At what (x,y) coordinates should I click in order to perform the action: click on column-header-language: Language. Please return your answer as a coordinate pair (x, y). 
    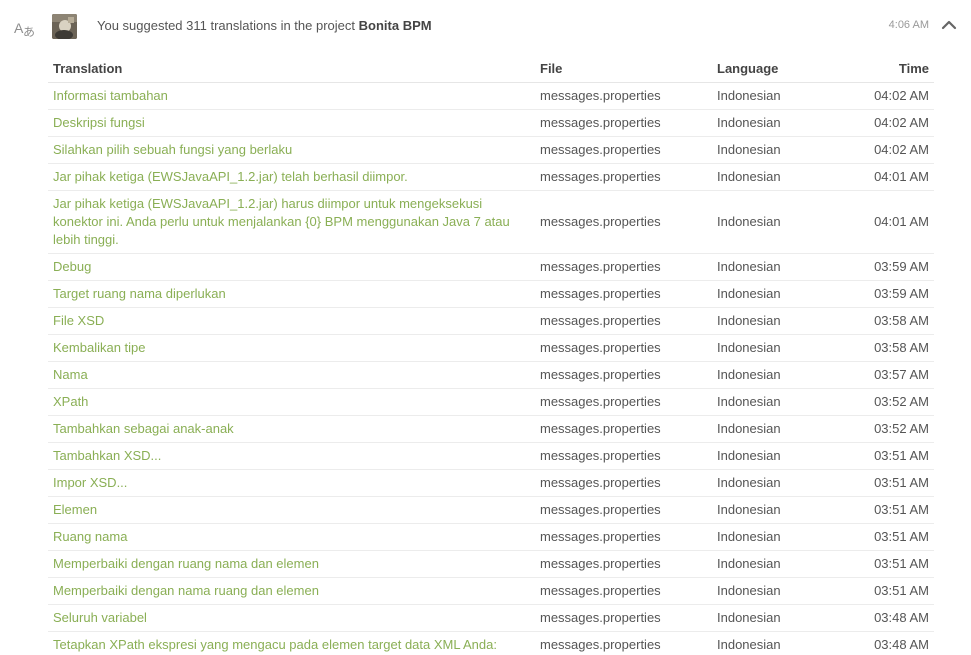
    Looking at the image, I should click on (772, 69).